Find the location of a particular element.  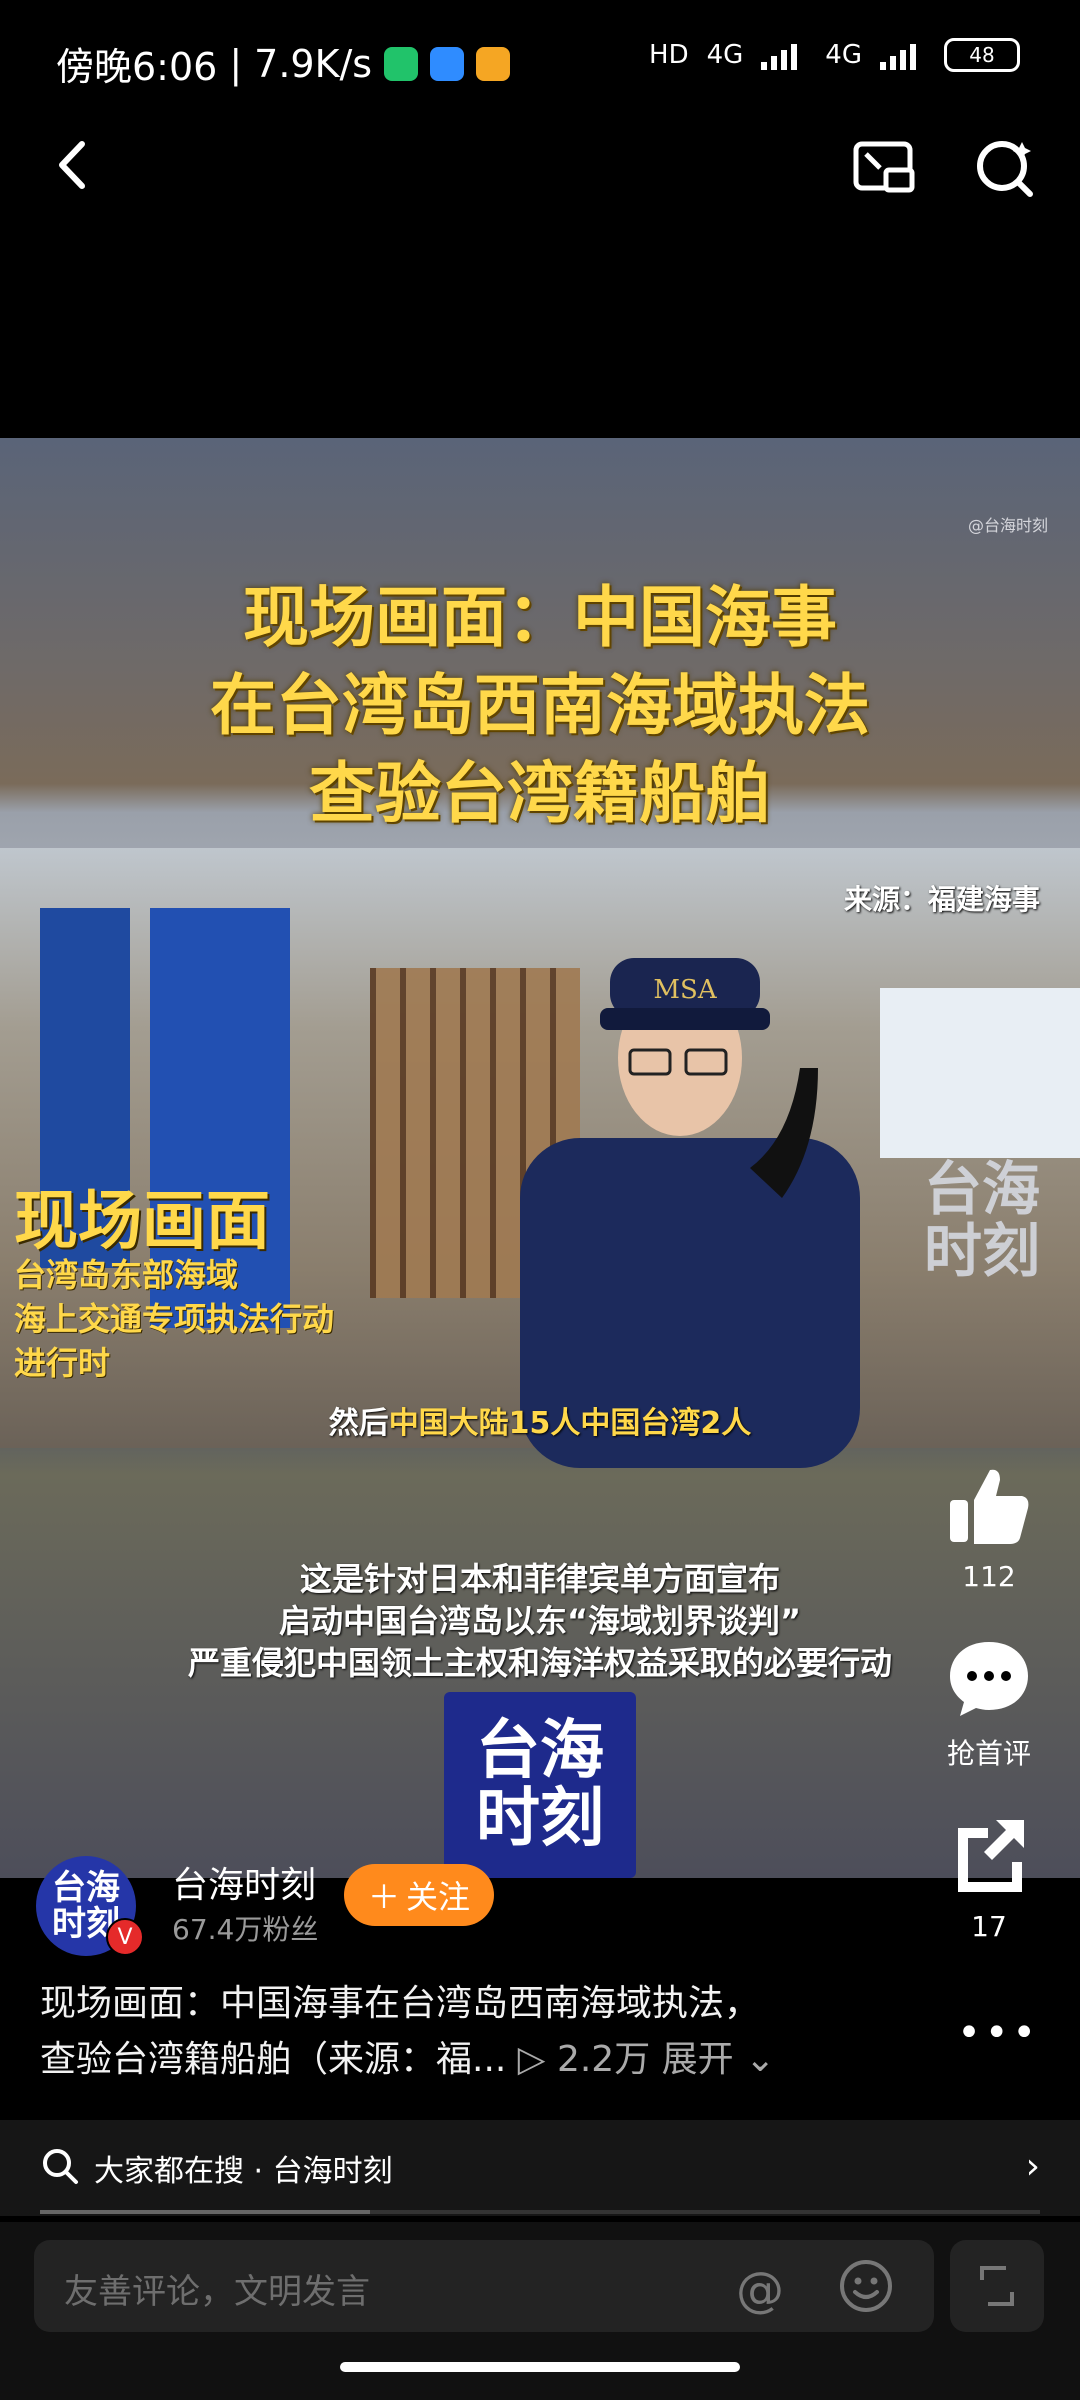

headline-line-2: 在台湾岛西南海域执法 is located at coordinates (540, 705).